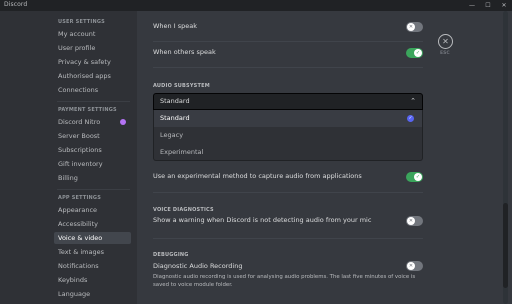 This screenshot has height=304, width=512. I want to click on when-others-speak-label: When others speak, so click(184, 52).